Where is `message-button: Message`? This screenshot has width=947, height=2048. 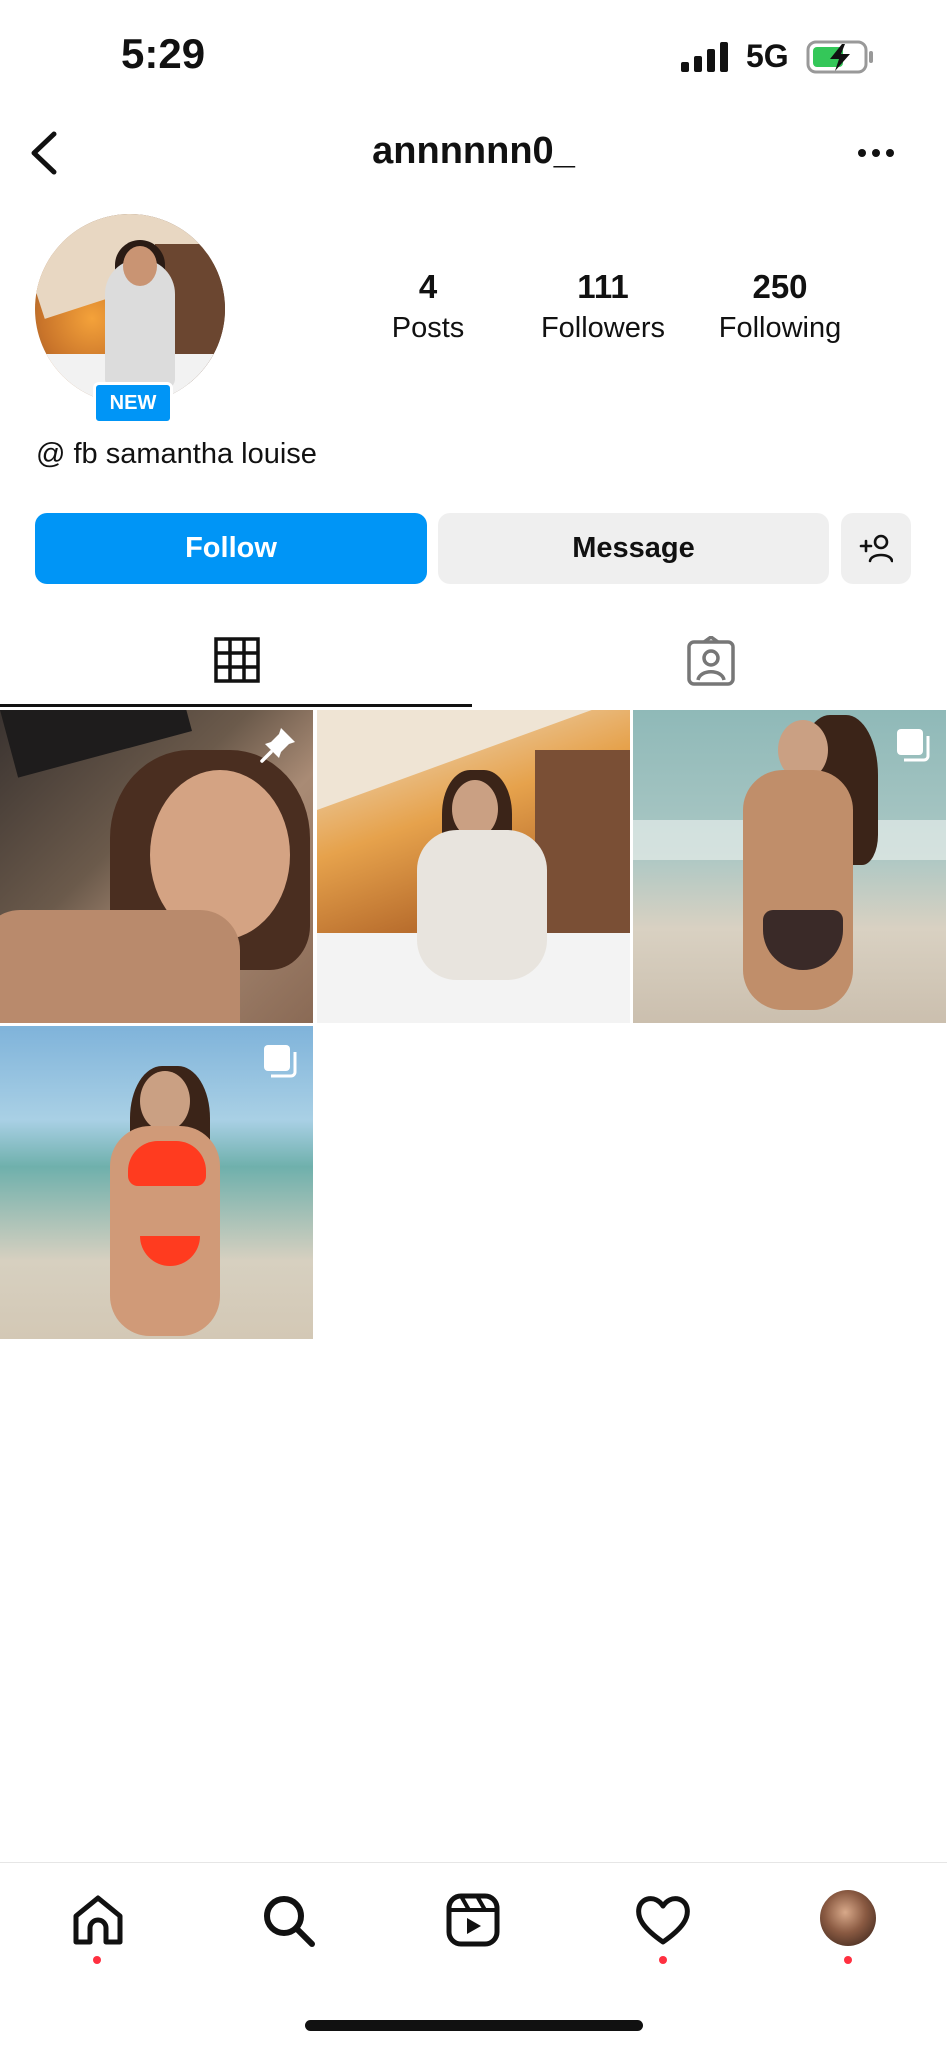 message-button: Message is located at coordinates (633, 548).